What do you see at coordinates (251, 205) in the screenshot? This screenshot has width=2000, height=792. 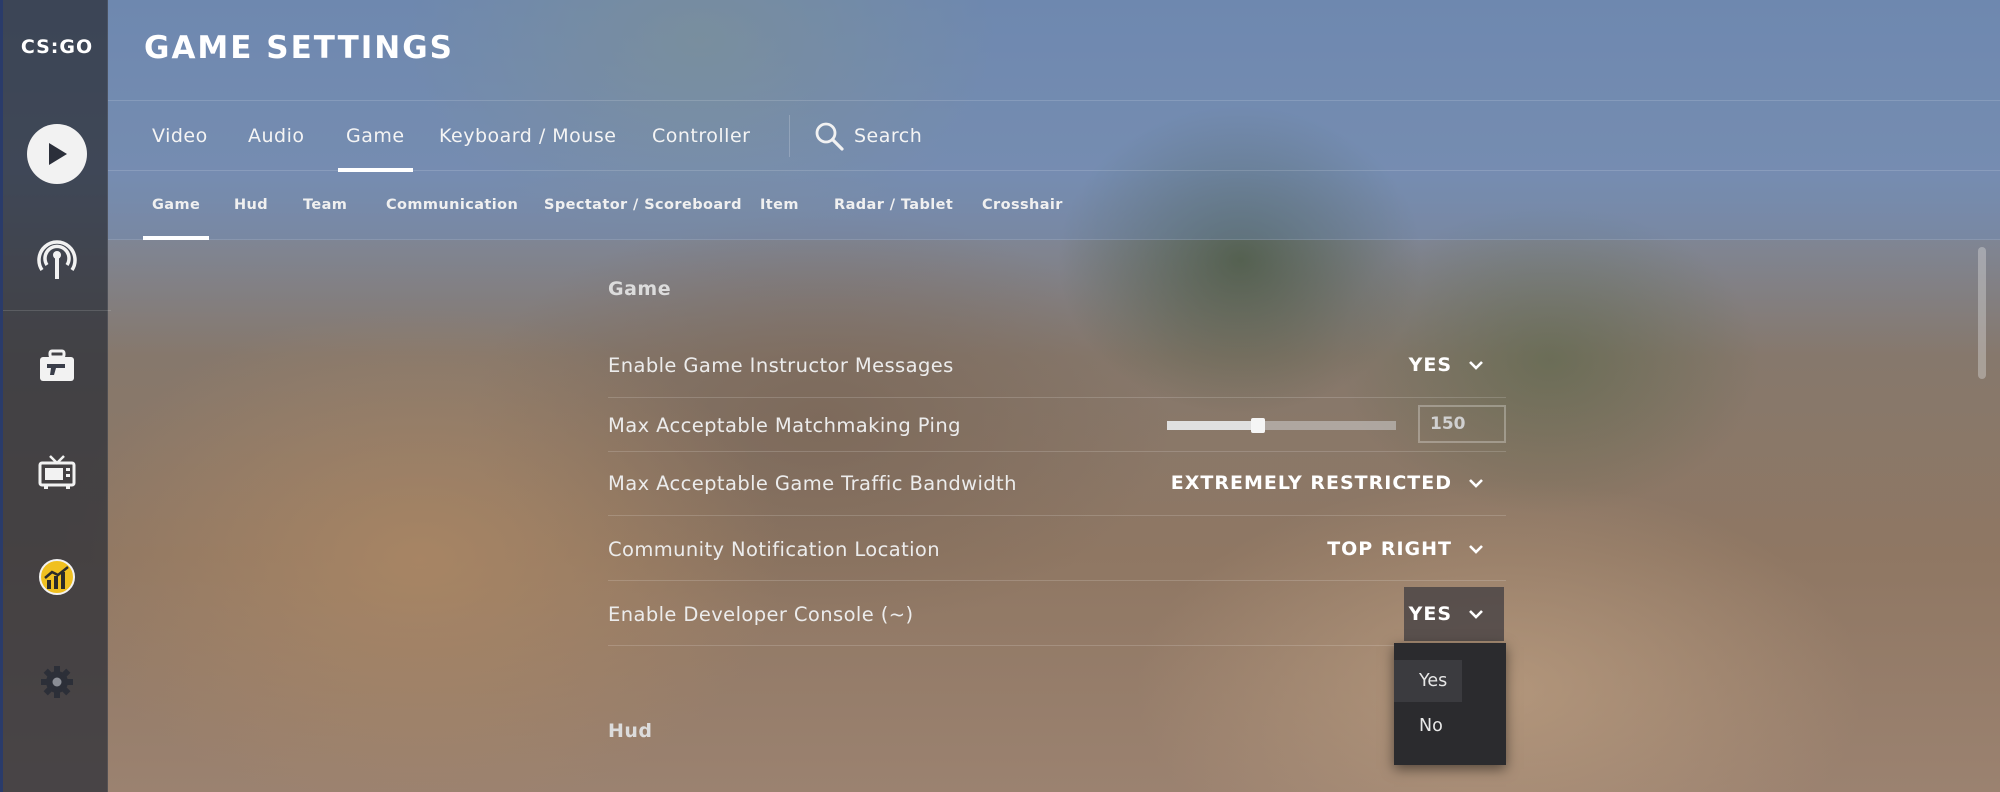 I see `subtab-hud: Hud` at bounding box center [251, 205].